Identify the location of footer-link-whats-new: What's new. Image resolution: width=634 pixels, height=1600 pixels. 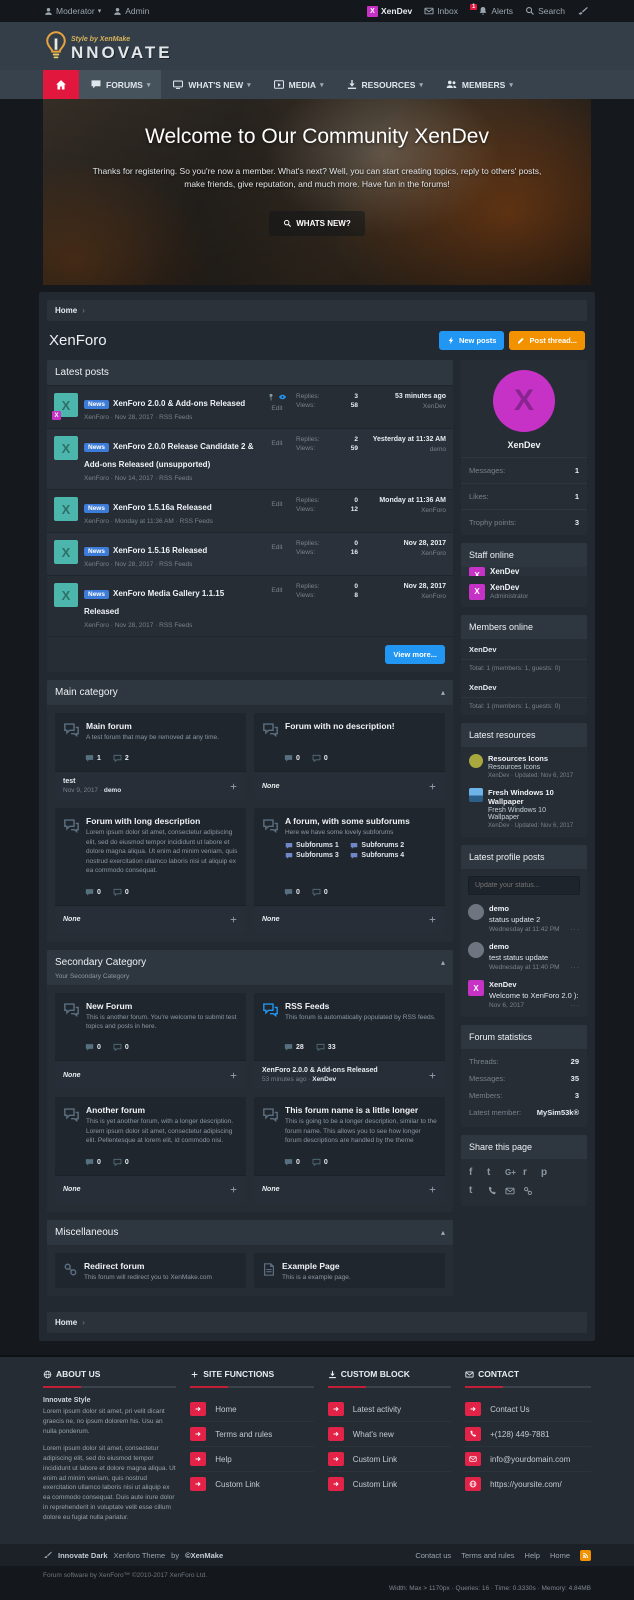
(389, 1435).